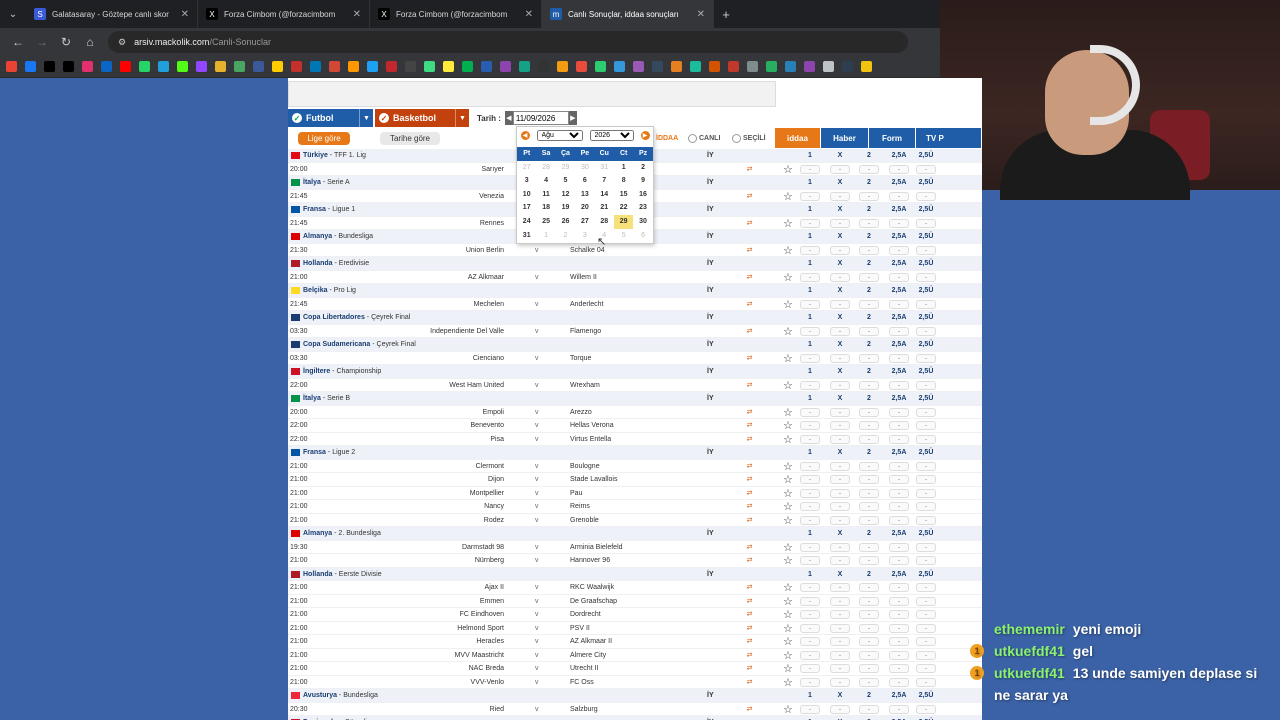 This screenshot has width=1280, height=720. Describe the element at coordinates (491, 196) in the screenshot. I see `home-team: Venezia` at that location.